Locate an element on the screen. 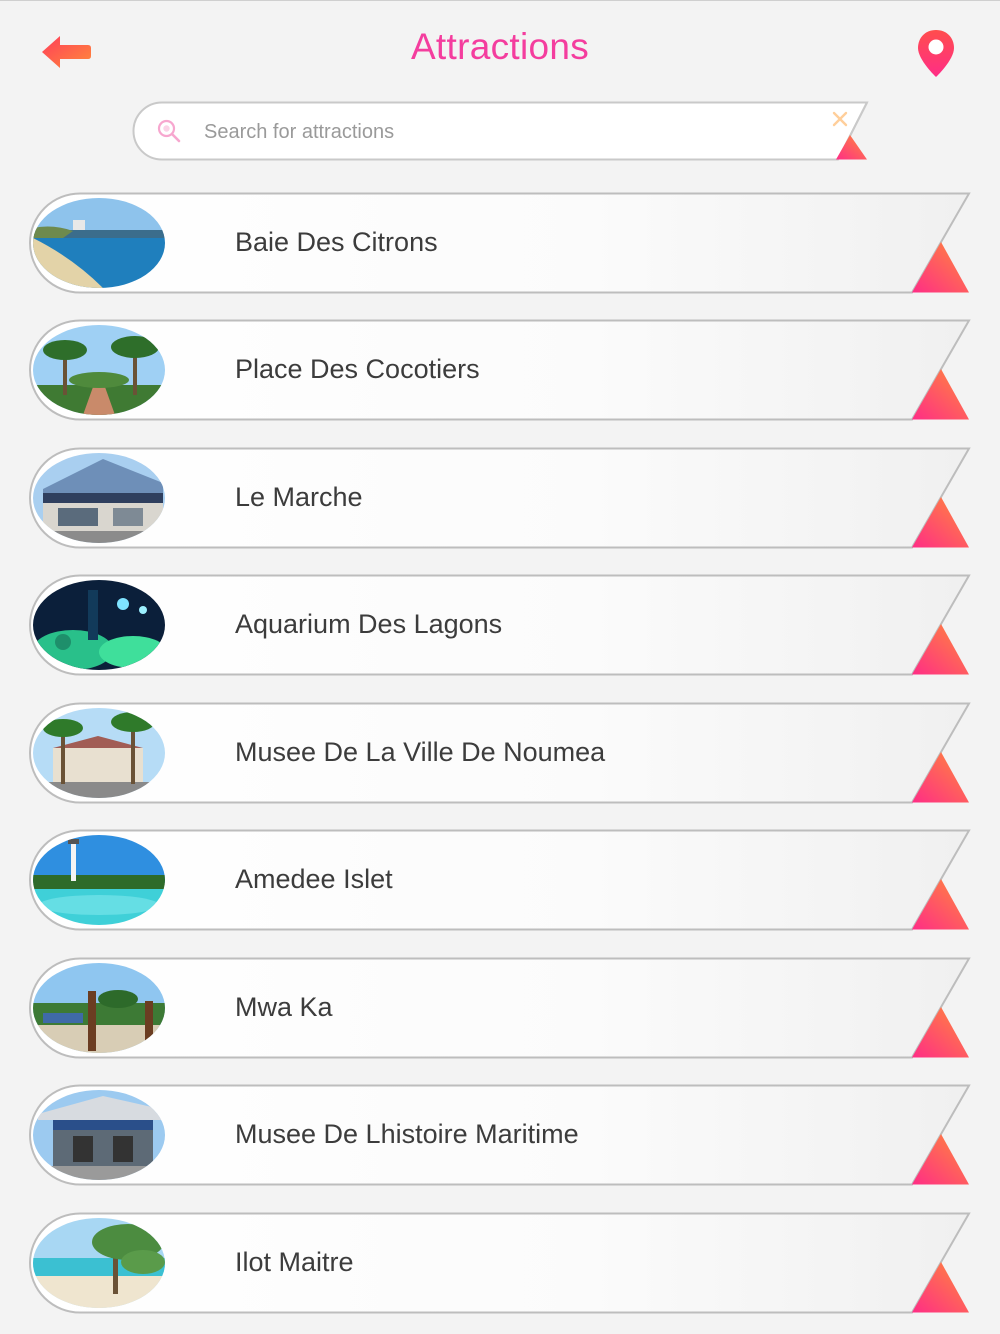 This screenshot has height=1334, width=1000. attraction-name: Musee De Lhistoire Maritime is located at coordinates (407, 1134).